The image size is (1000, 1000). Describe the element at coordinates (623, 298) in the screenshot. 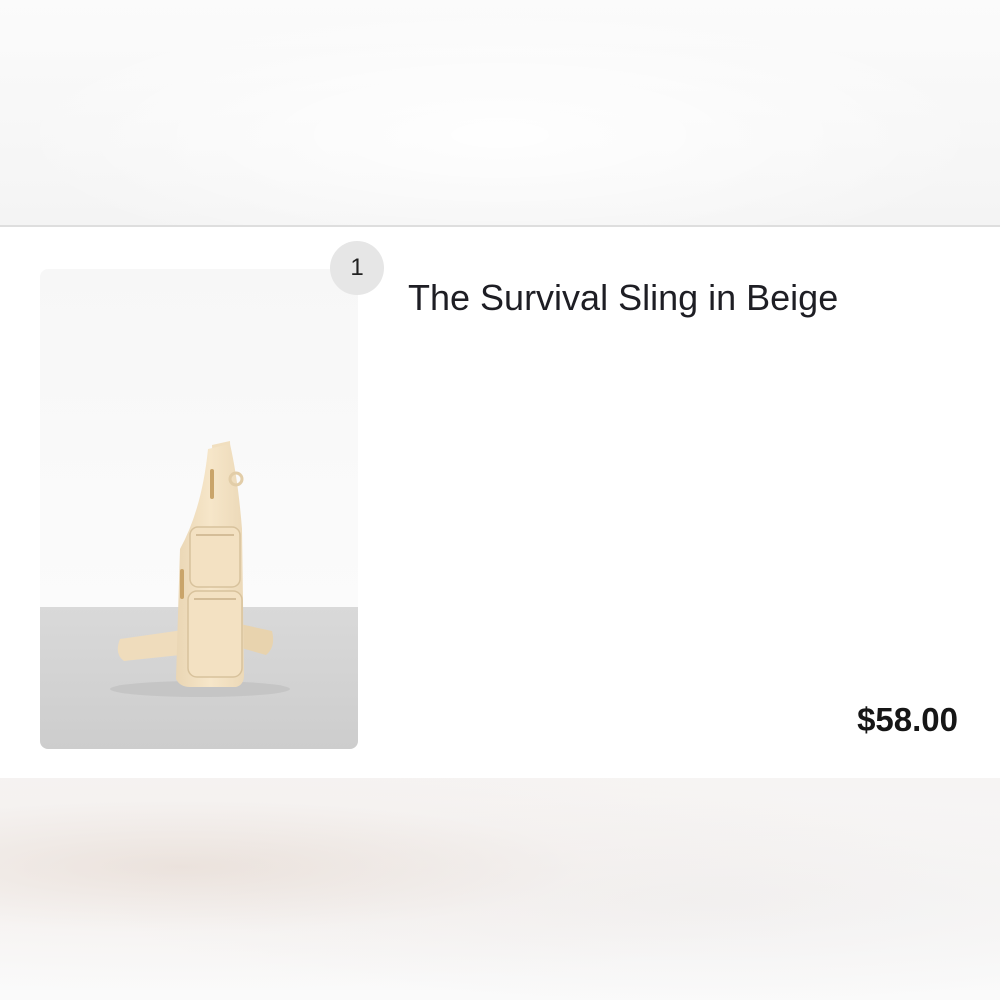

I see `product-title: The Survival Sling in Beige` at that location.